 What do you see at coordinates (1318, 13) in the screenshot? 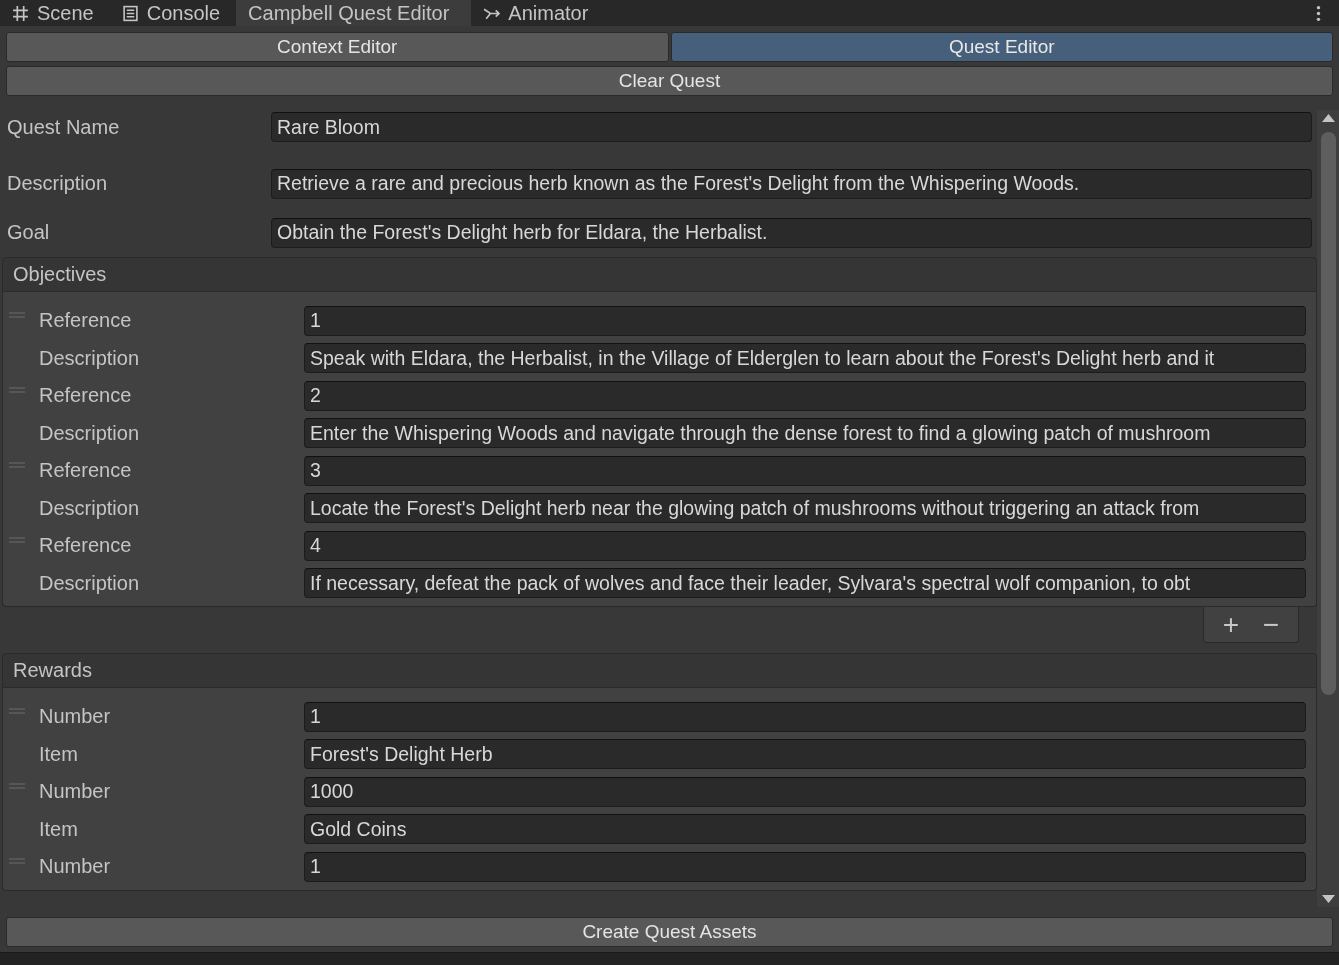
I see `more-menu-icon` at bounding box center [1318, 13].